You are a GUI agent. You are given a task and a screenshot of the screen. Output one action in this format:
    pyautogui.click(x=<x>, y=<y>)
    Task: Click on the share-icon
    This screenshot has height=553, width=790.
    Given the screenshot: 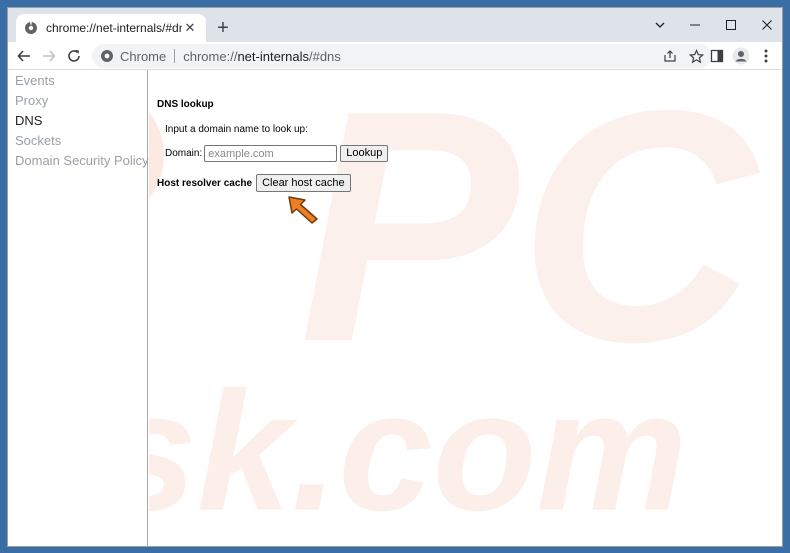 What is the action you would take?
    pyautogui.click(x=670, y=56)
    